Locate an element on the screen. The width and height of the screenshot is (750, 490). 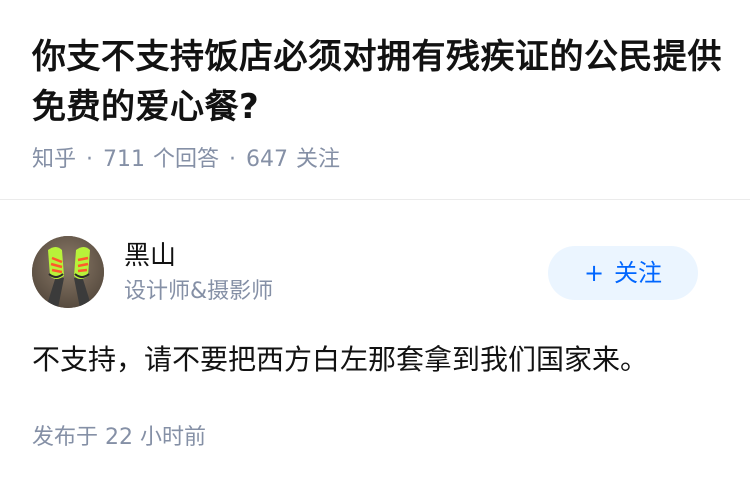
time-prefix: 发布于 is located at coordinates (65, 437).